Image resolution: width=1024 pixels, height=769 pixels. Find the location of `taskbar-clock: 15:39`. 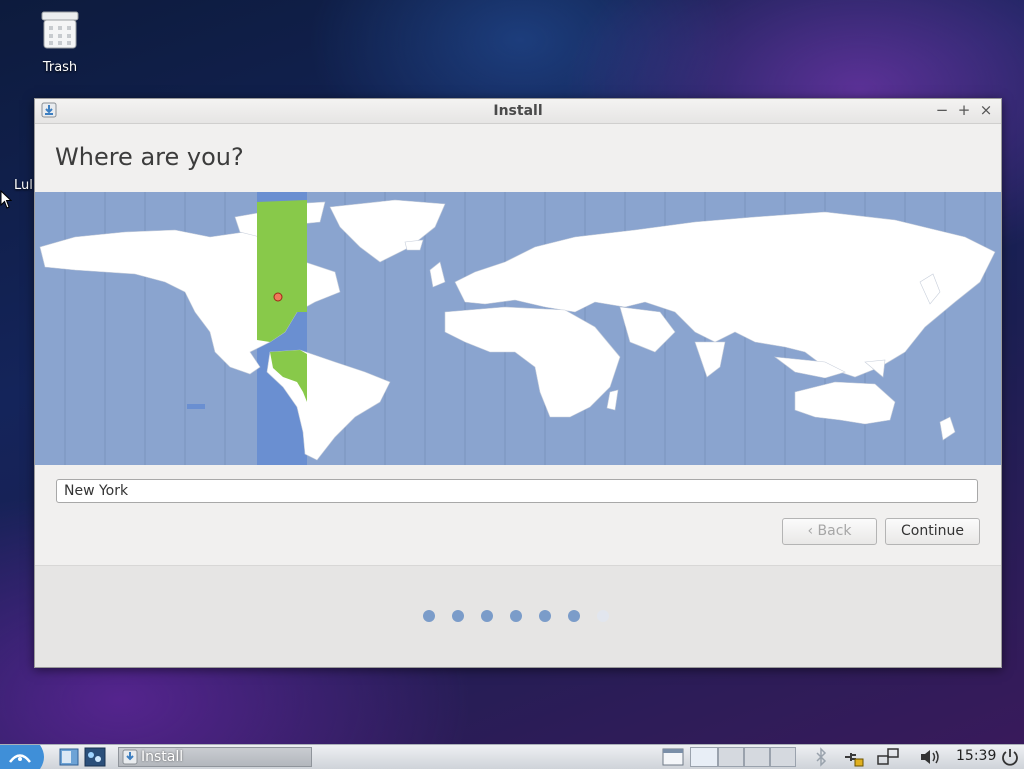

taskbar-clock: 15:39 is located at coordinates (976, 756).